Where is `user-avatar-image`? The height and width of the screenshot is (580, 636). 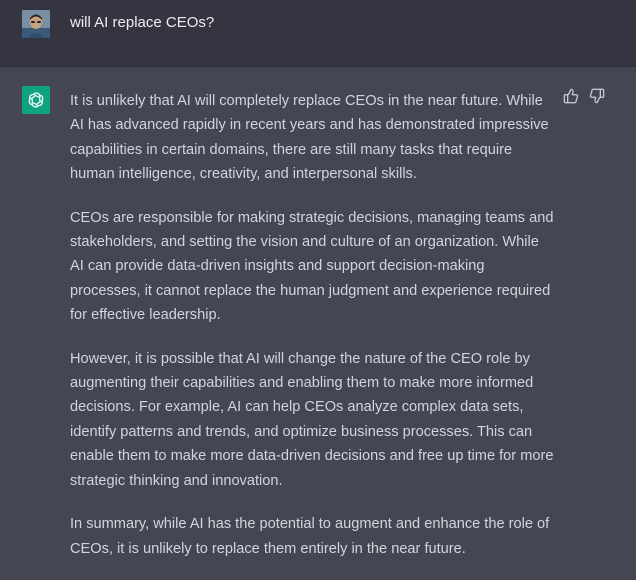 user-avatar-image is located at coordinates (36, 24).